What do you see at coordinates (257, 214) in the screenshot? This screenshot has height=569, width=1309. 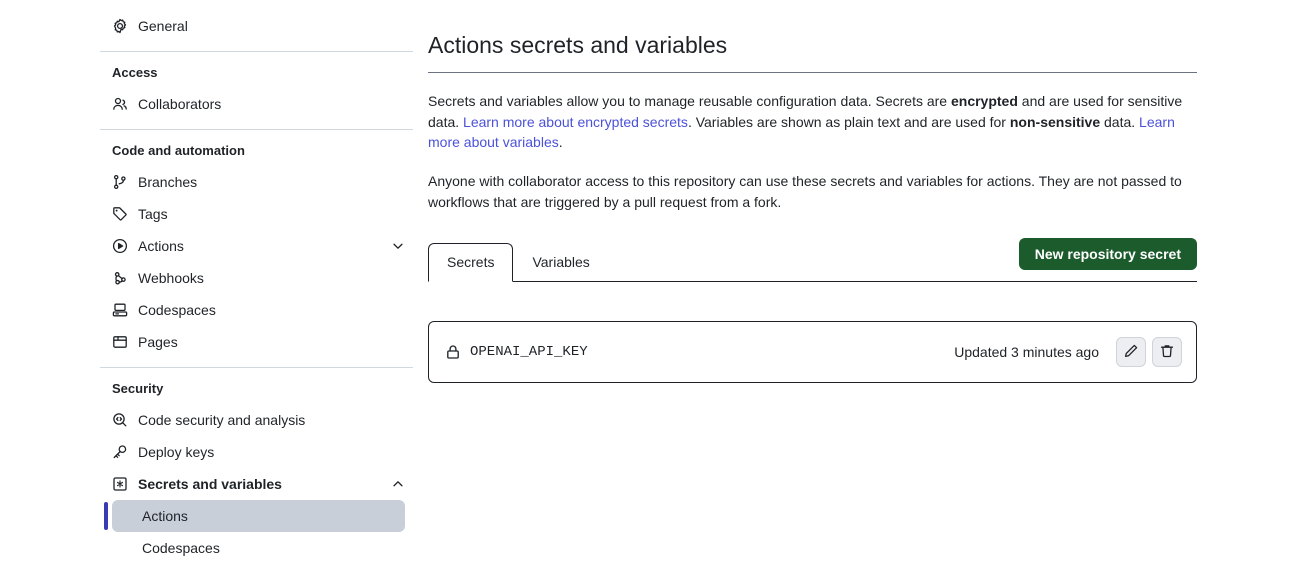 I see `sidebar-item-tags: Tags` at bounding box center [257, 214].